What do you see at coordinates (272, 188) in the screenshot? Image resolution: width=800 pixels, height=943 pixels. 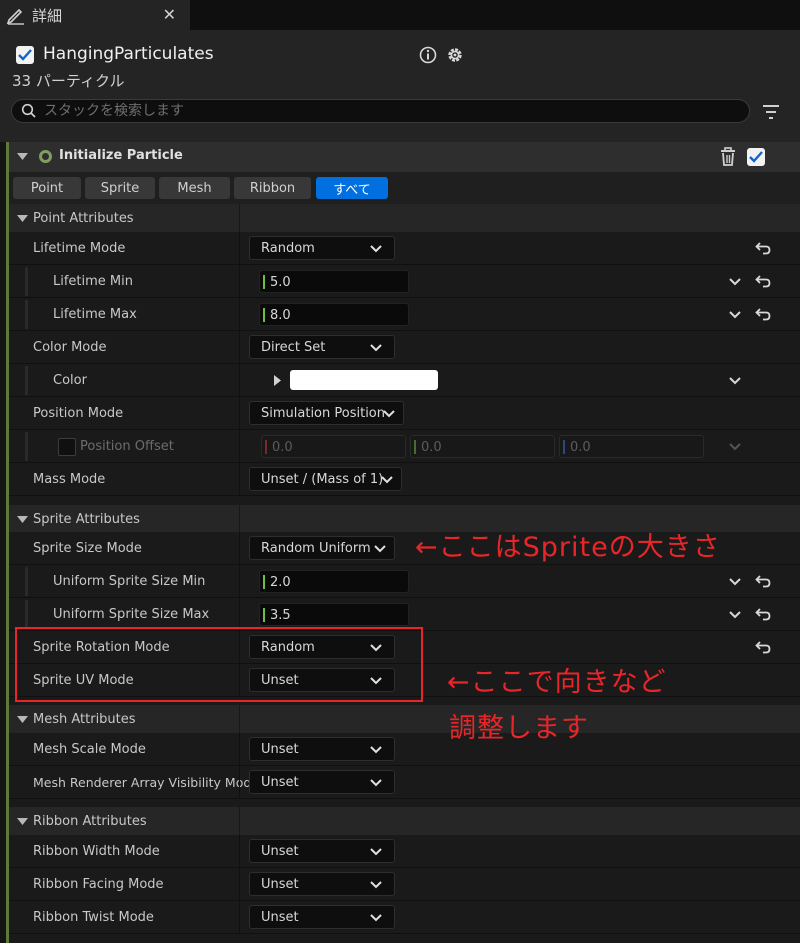 I see `filter-ribbon-button: Ribbon` at bounding box center [272, 188].